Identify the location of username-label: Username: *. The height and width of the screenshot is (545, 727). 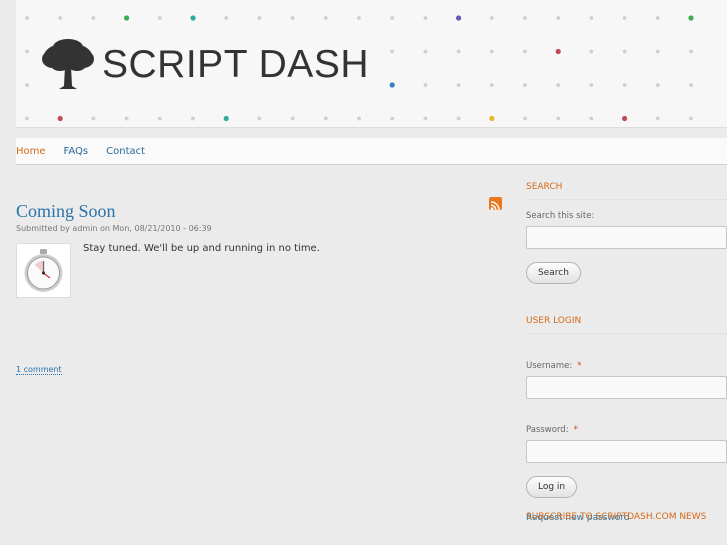
(626, 362).